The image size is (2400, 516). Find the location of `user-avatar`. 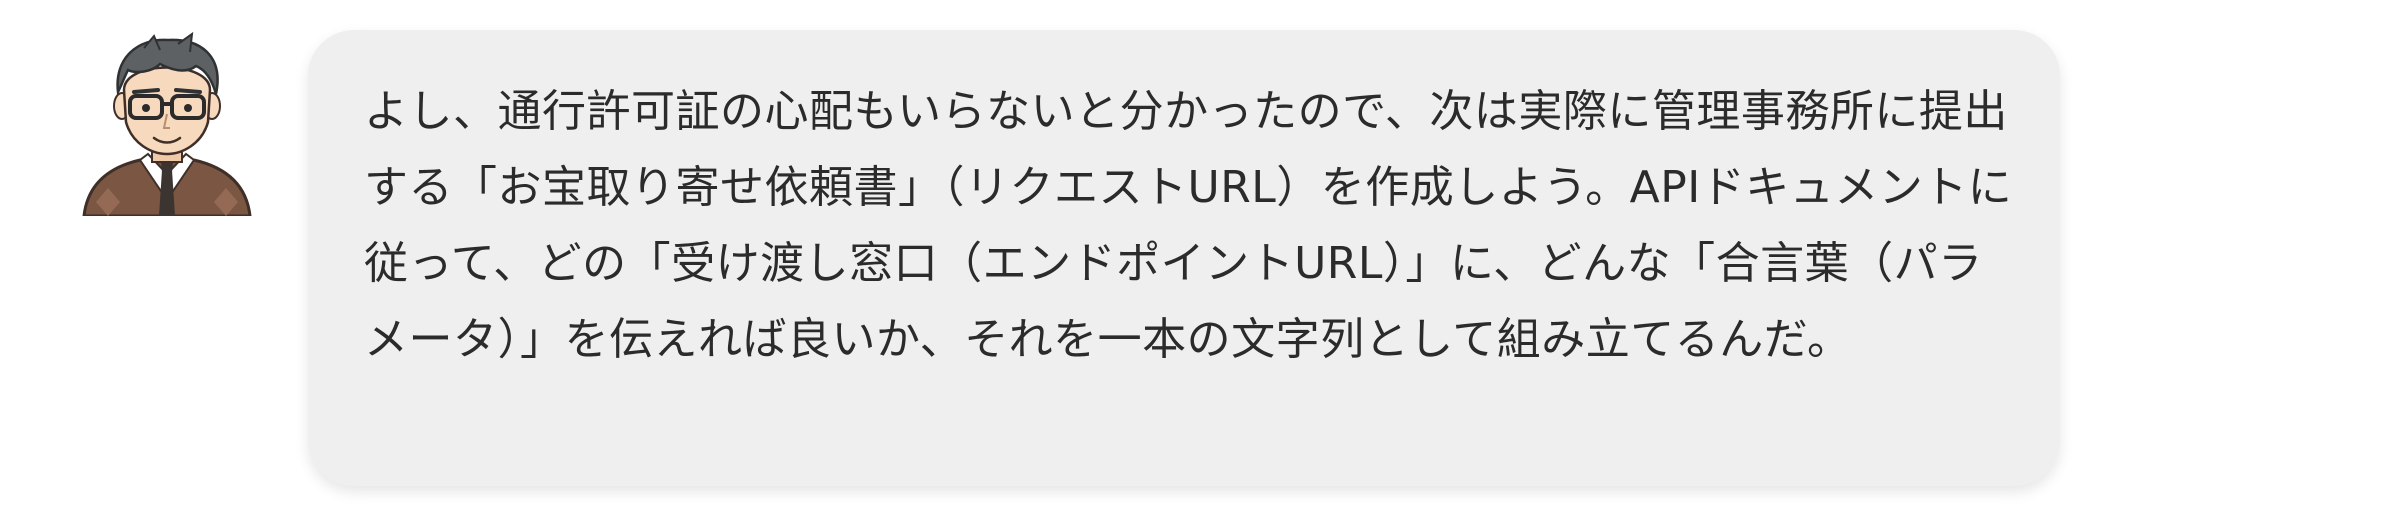

user-avatar is located at coordinates (167, 123).